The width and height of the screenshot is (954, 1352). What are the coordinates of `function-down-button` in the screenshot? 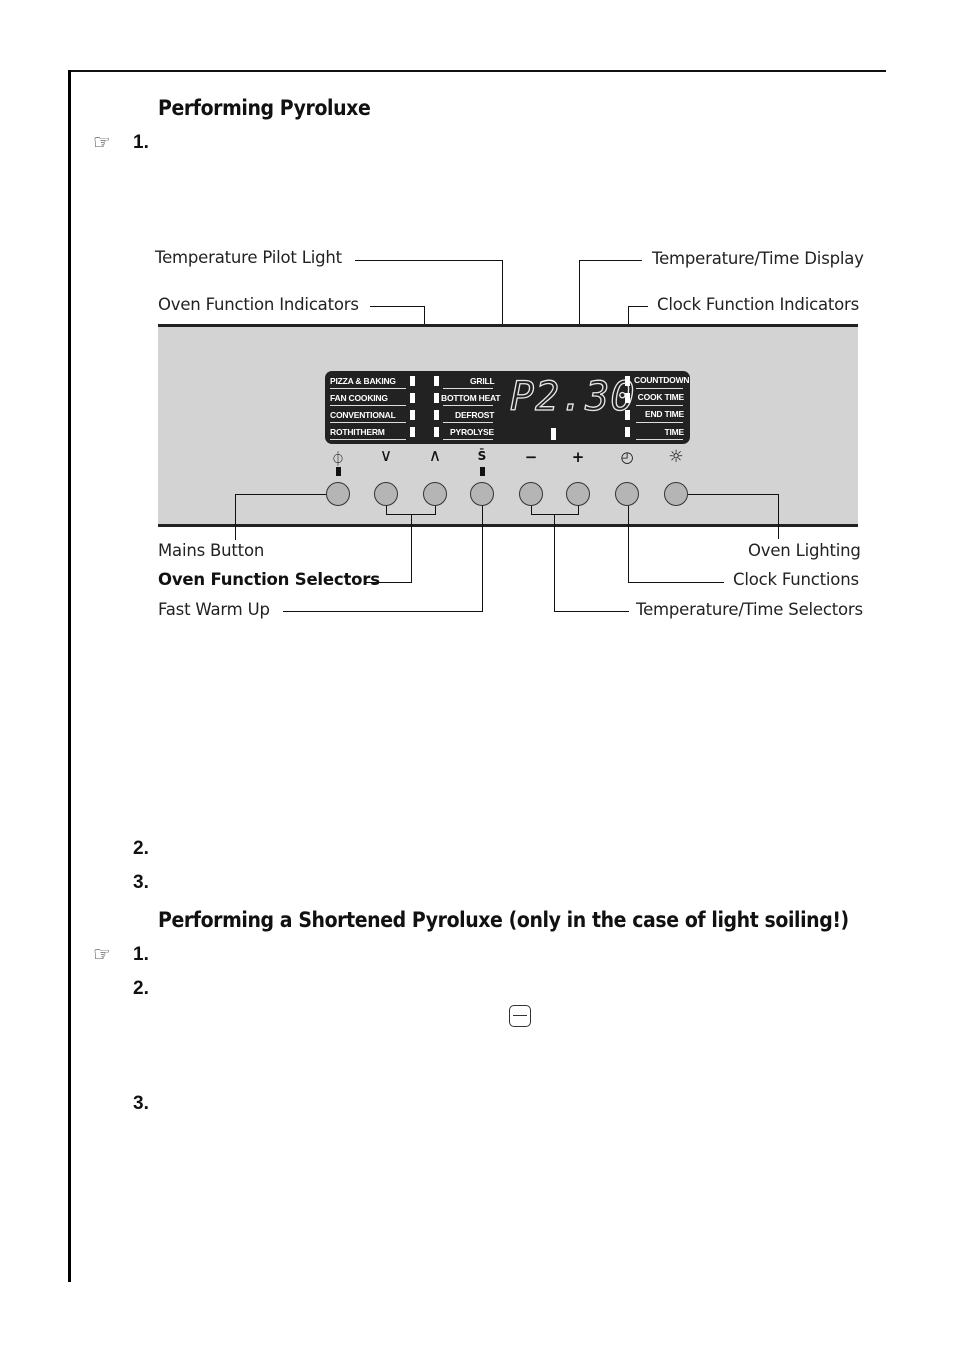 It's located at (386, 494).